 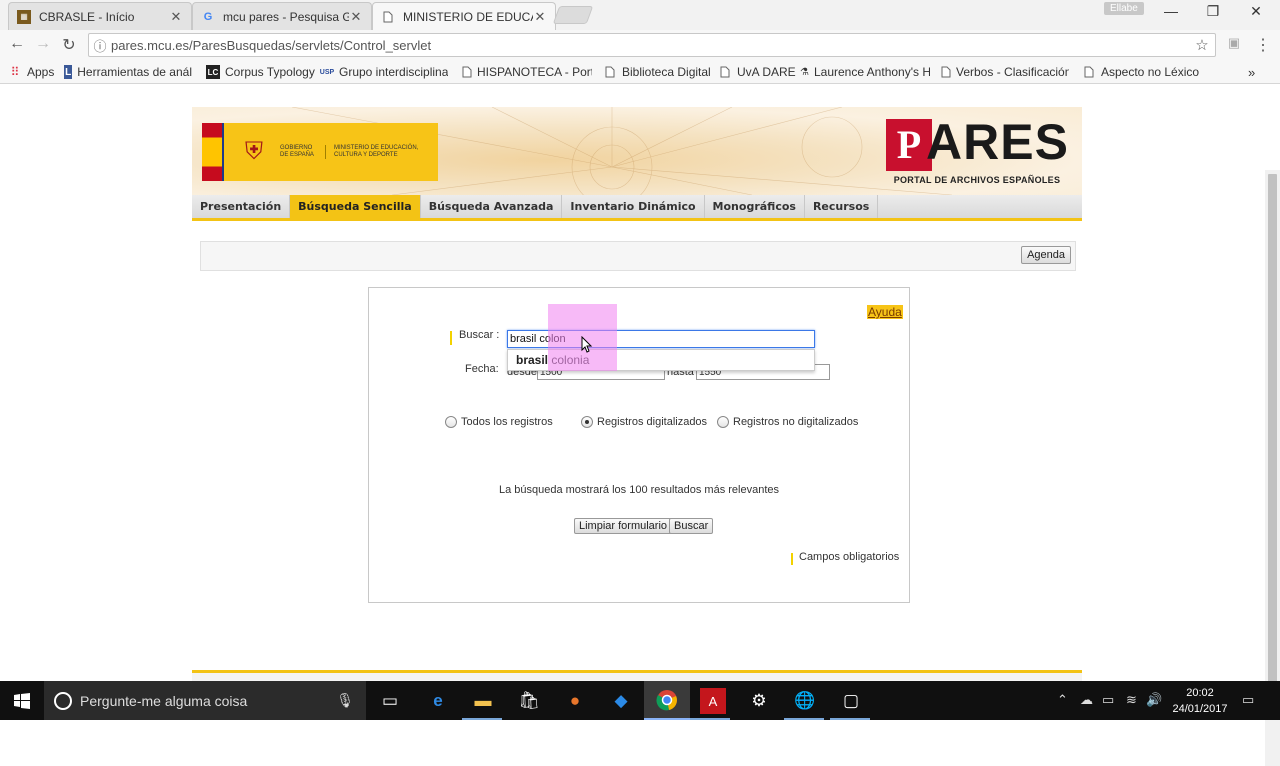 What do you see at coordinates (713, 701) in the screenshot?
I see `acrobat-icon: A` at bounding box center [713, 701].